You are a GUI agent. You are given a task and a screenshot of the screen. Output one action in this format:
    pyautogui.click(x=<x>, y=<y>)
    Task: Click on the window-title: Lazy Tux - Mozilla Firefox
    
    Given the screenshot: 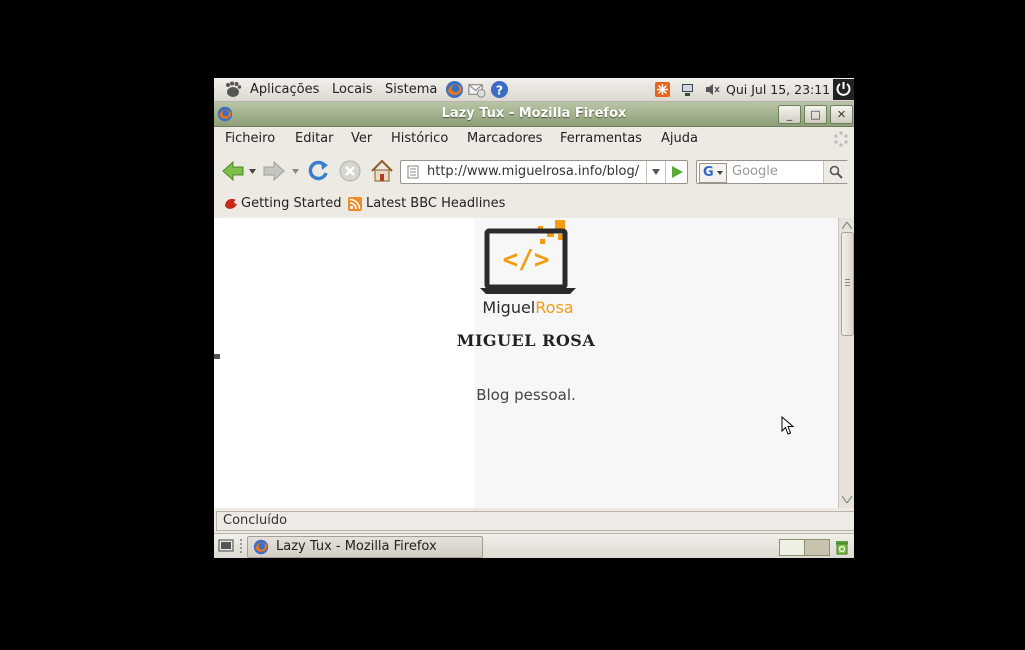 What is the action you would take?
    pyautogui.click(x=534, y=113)
    